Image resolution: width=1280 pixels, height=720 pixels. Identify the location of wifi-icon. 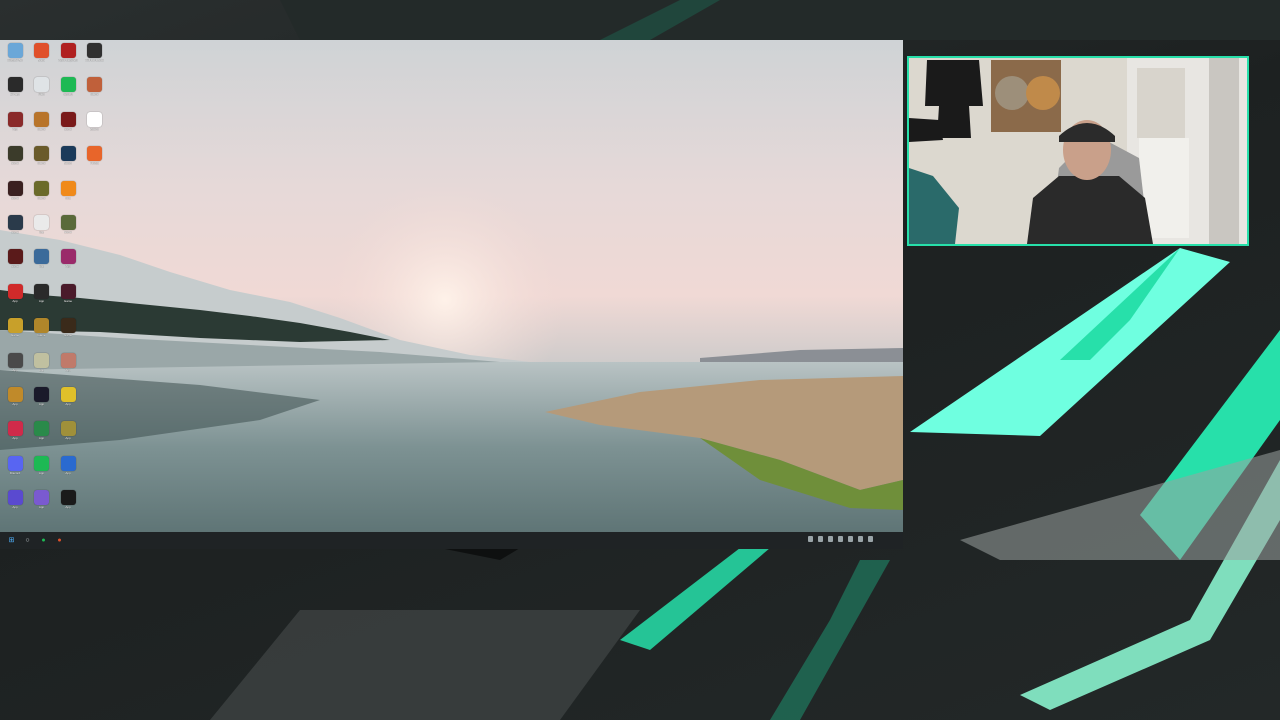
(860, 539).